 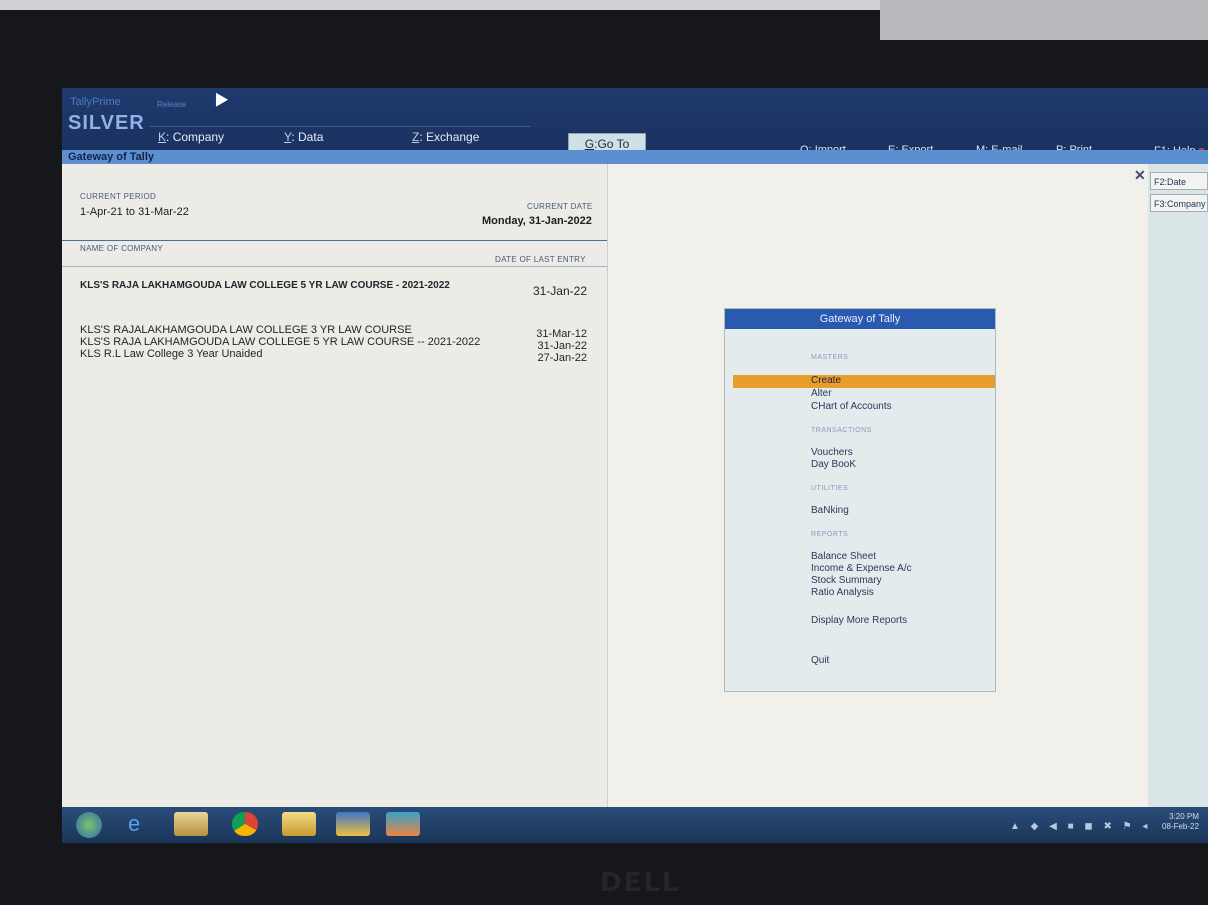 What do you see at coordinates (860, 319) in the screenshot?
I see `gateway-menu-title: Gateway of Tally` at bounding box center [860, 319].